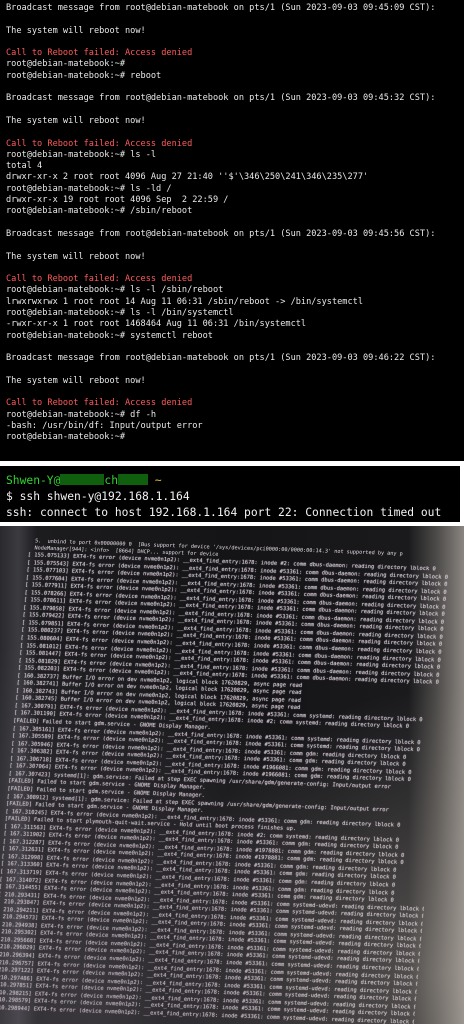 This screenshot has height=1024, width=464. What do you see at coordinates (233, 481) in the screenshot?
I see `ssh-prompt-line: Shwen-Y@ ch ~` at bounding box center [233, 481].